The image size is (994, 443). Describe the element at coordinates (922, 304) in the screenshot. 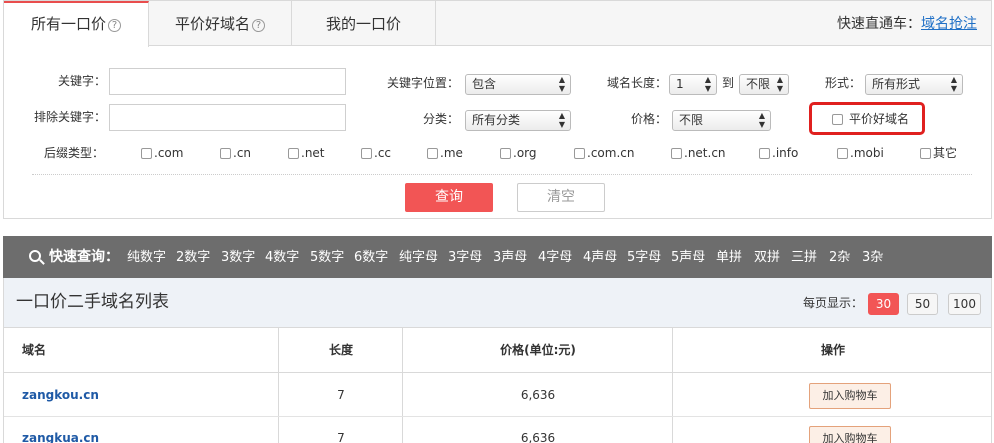

I see `per-page-50: 50` at that location.